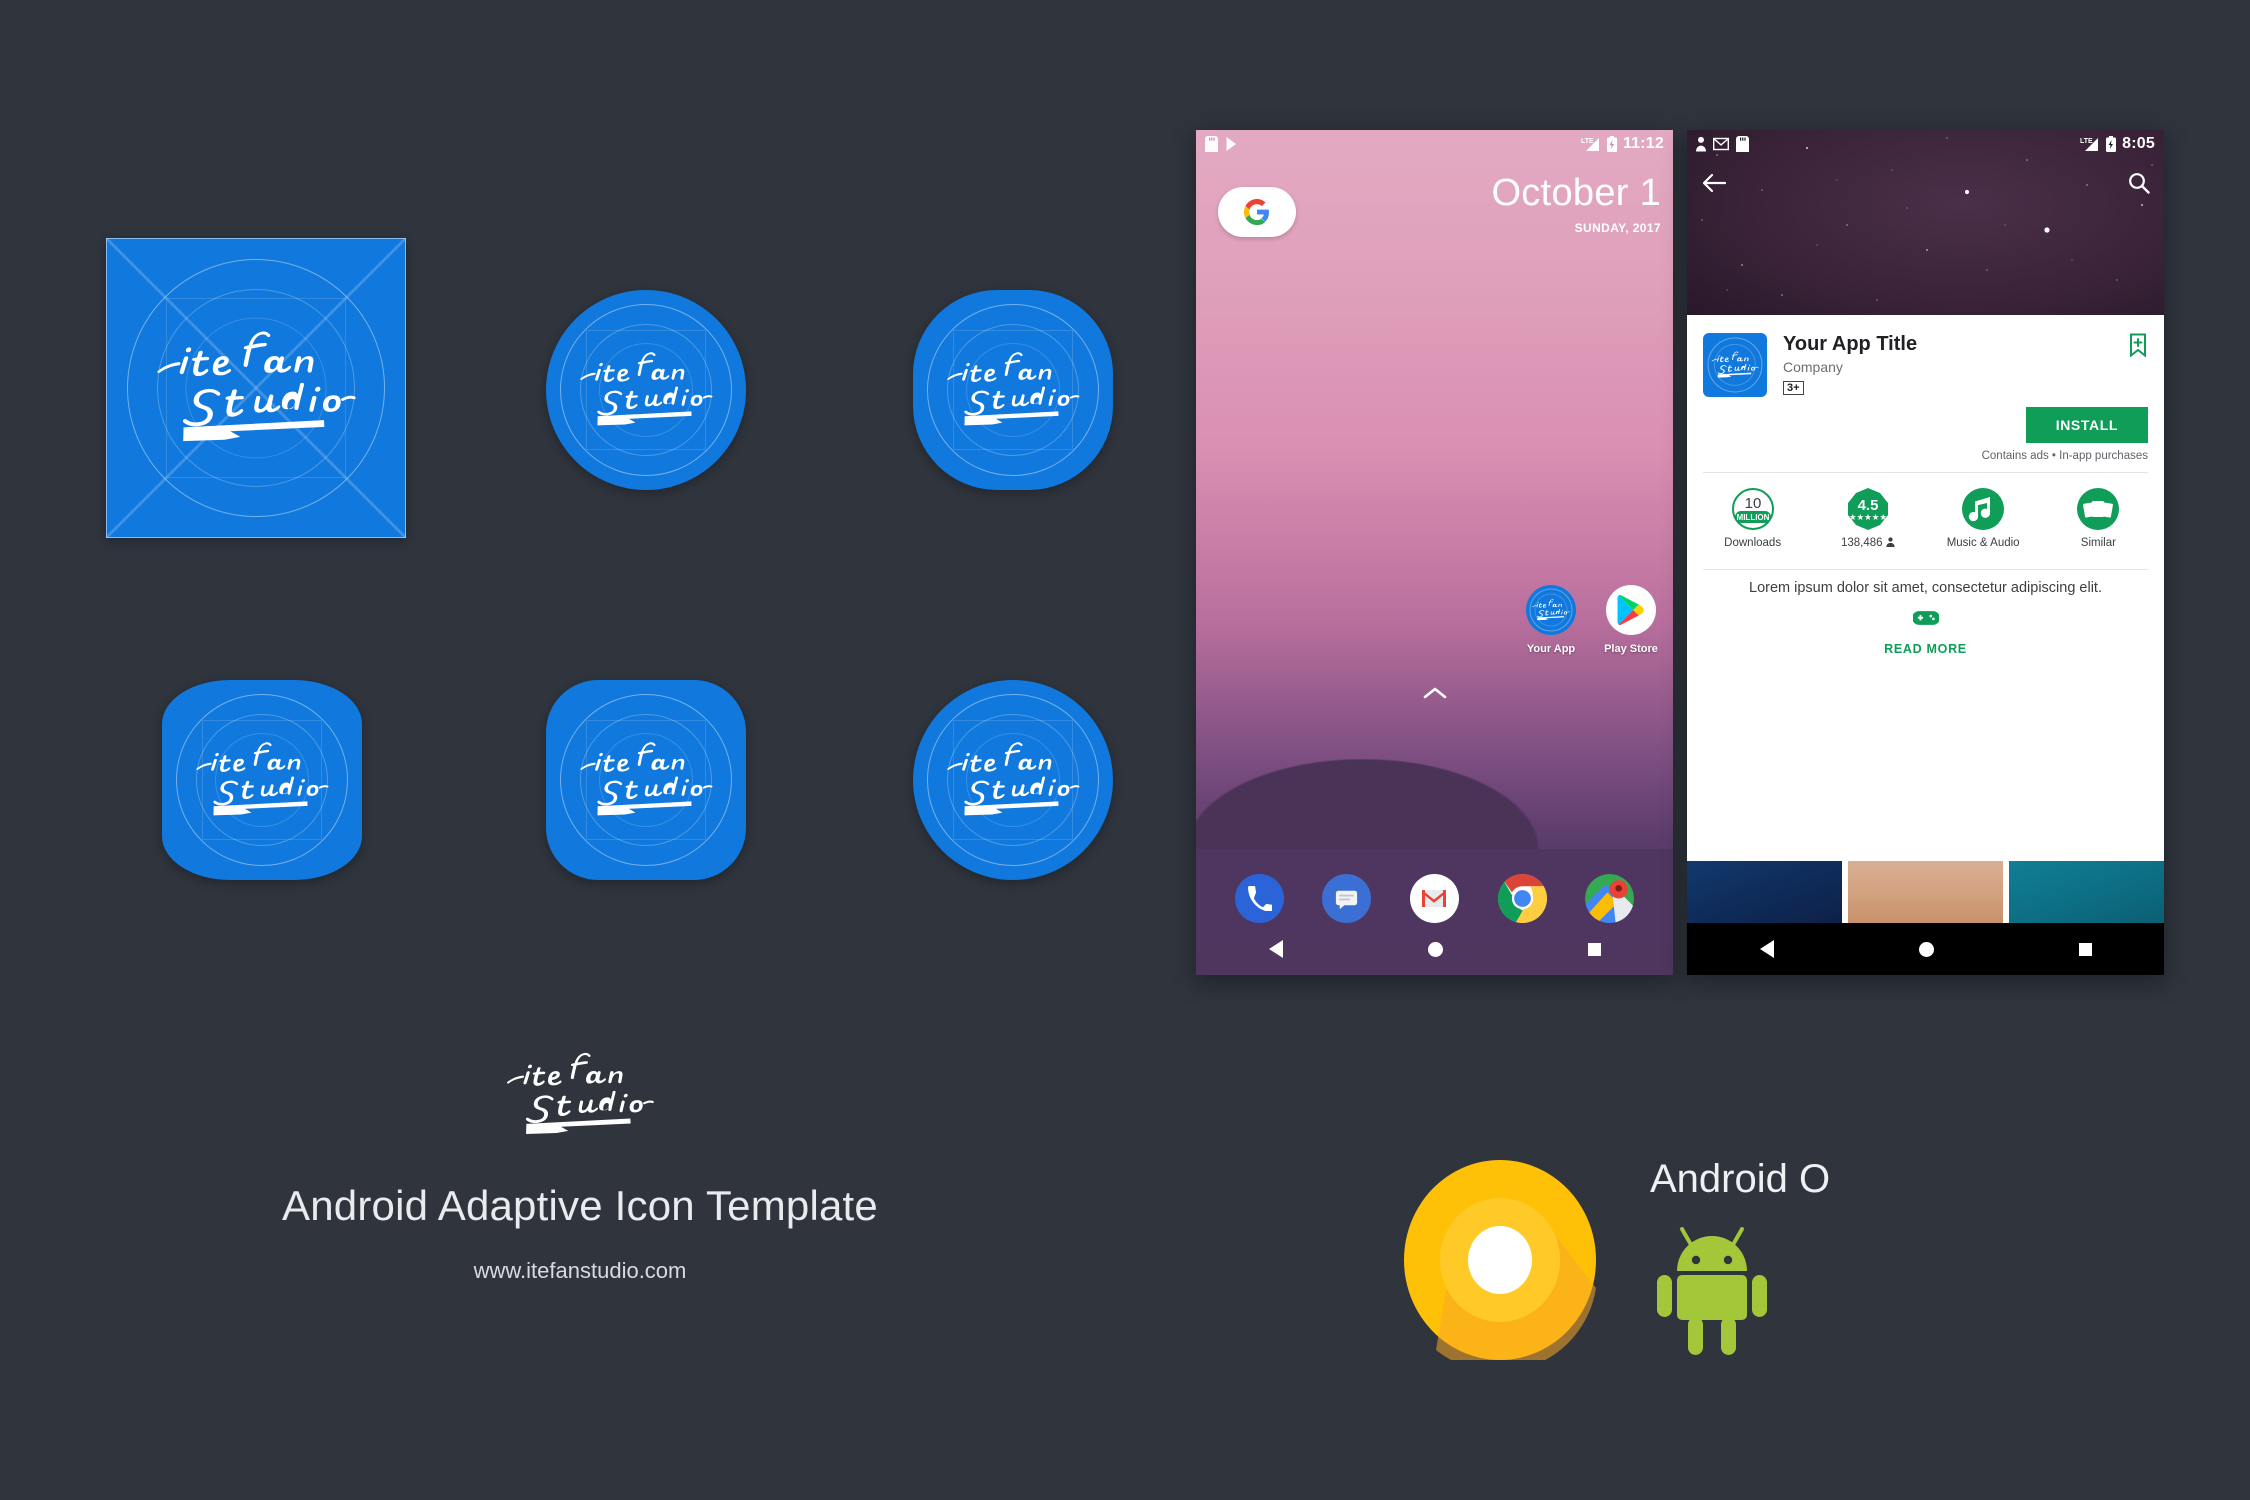 The width and height of the screenshot is (2250, 1500). I want to click on app-shortcut-play-store: Play Store, so click(1631, 620).